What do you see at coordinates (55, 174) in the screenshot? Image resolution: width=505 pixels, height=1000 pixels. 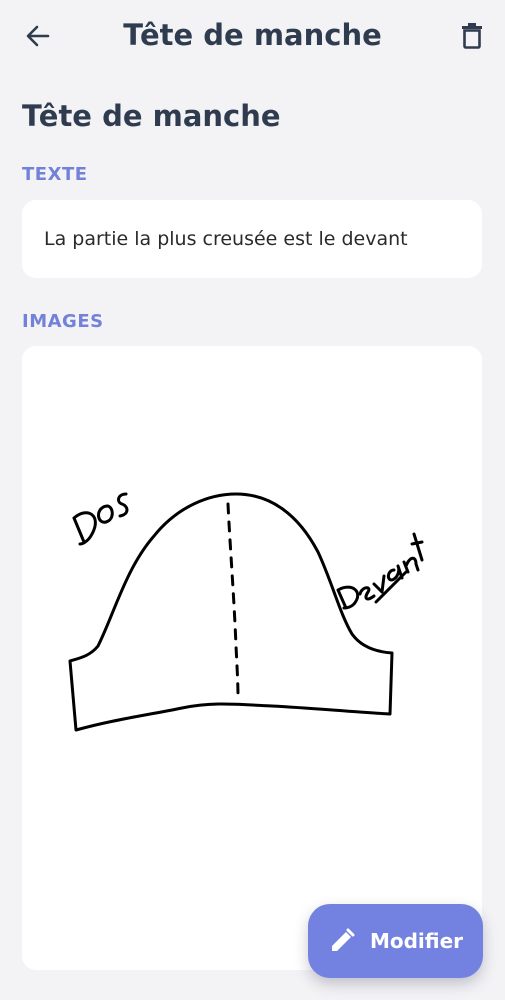 I see `texte-section-label: TEXTE` at bounding box center [55, 174].